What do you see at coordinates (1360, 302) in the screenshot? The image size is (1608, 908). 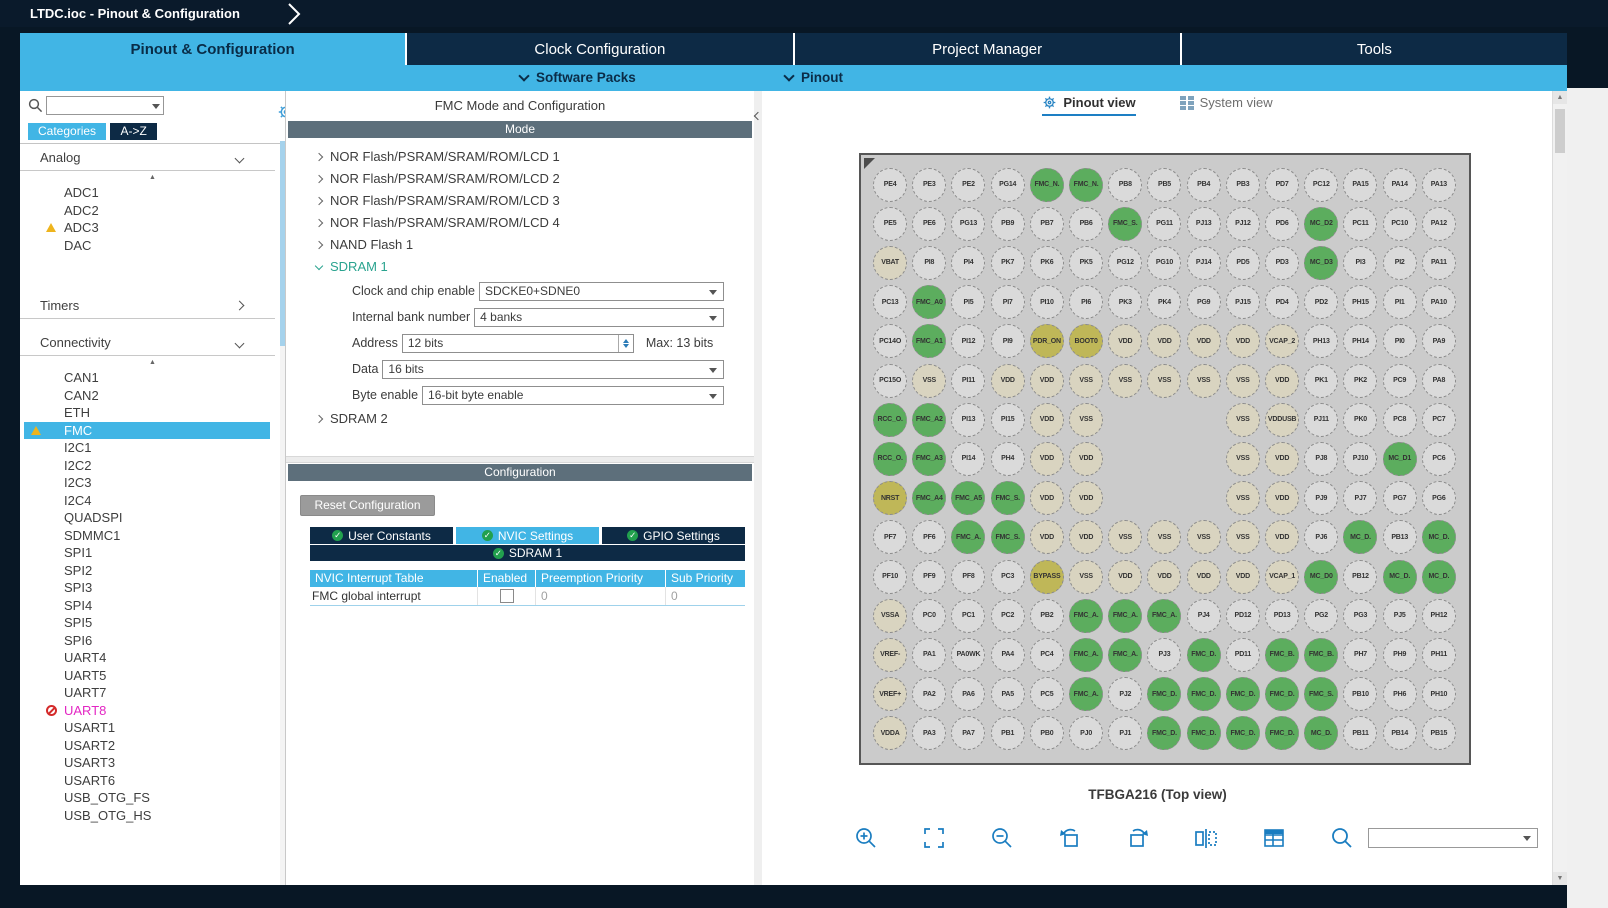 I see `pin-ph15: PH15` at bounding box center [1360, 302].